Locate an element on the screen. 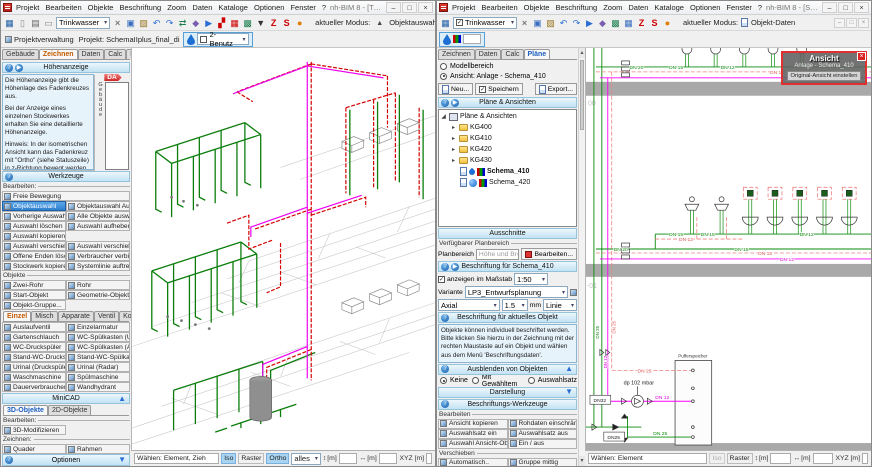 The width and height of the screenshot is (872, 467). tool-button: Ansicht kopieren is located at coordinates (473, 423).